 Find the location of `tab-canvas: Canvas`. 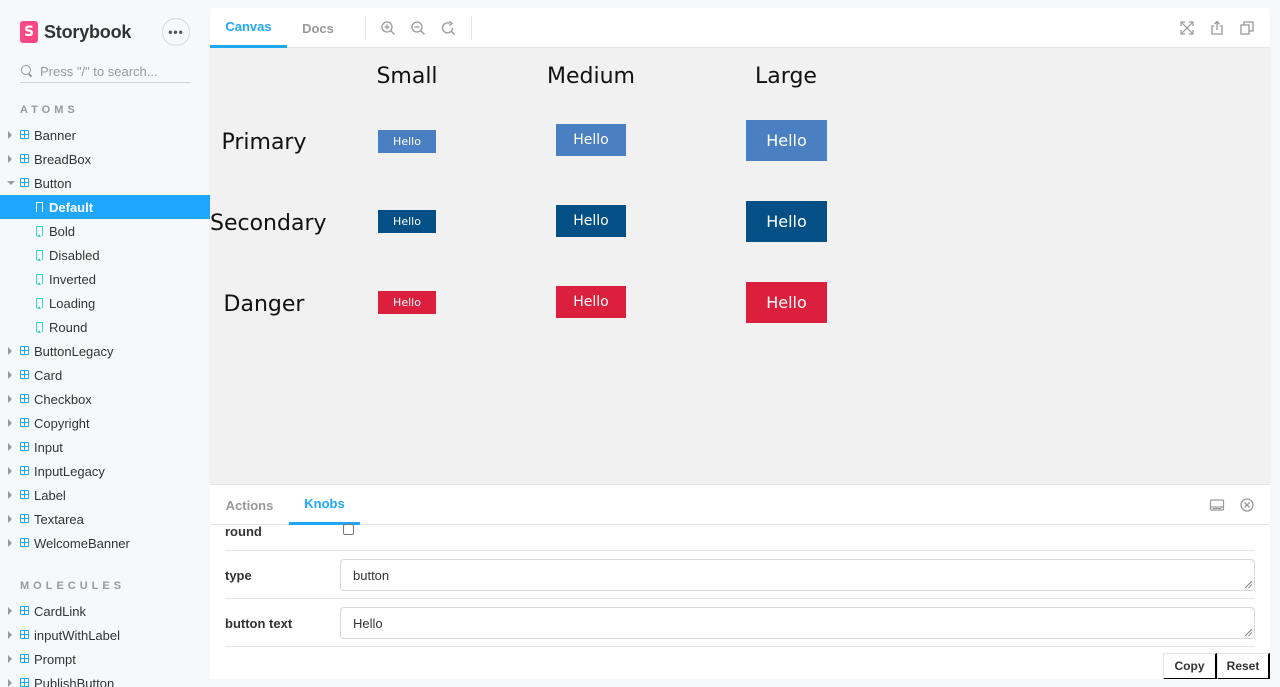

tab-canvas: Canvas is located at coordinates (248, 28).